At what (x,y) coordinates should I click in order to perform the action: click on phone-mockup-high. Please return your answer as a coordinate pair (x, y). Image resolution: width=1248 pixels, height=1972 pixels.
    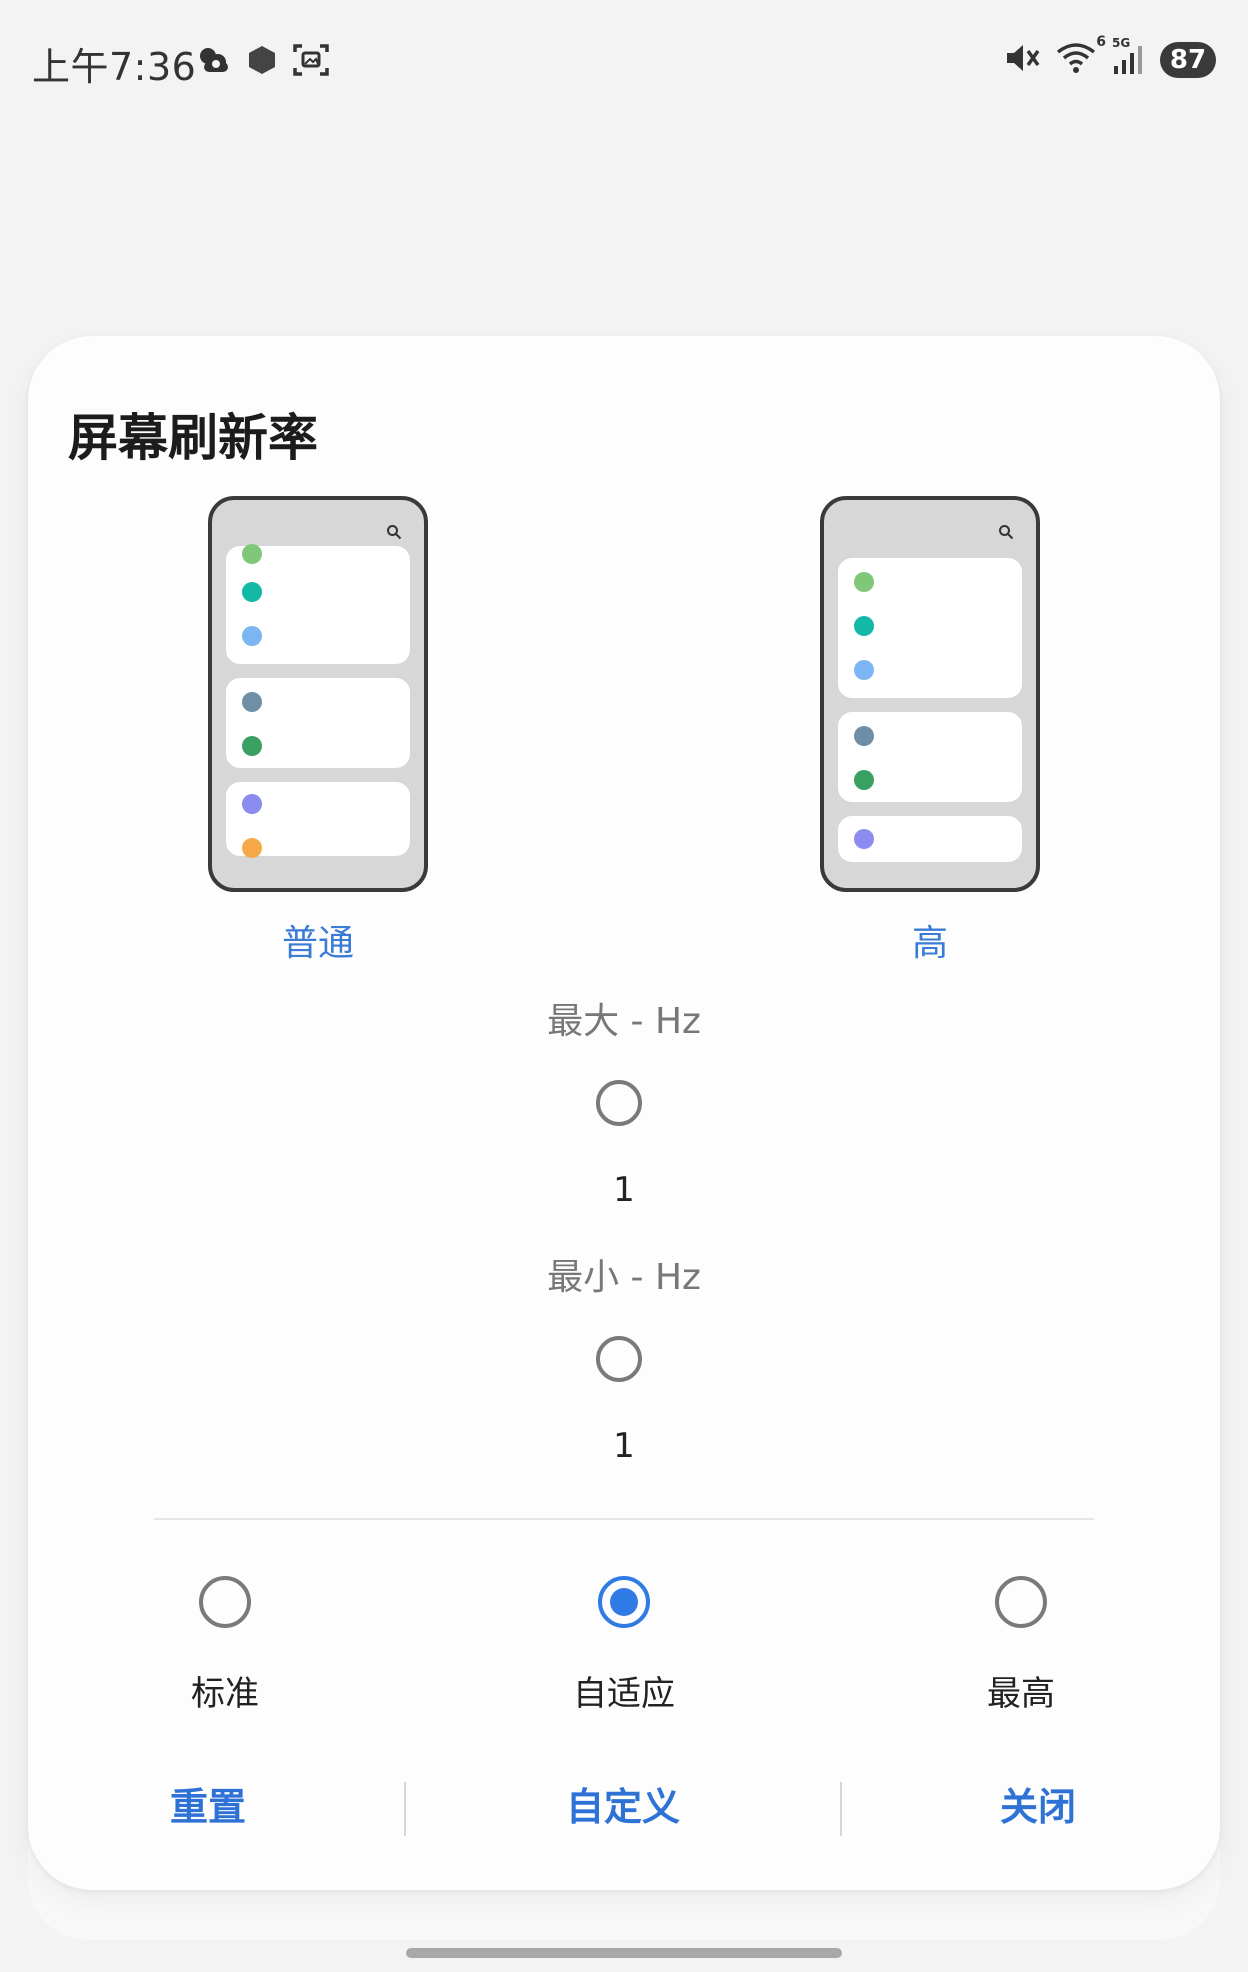
    Looking at the image, I should click on (930, 694).